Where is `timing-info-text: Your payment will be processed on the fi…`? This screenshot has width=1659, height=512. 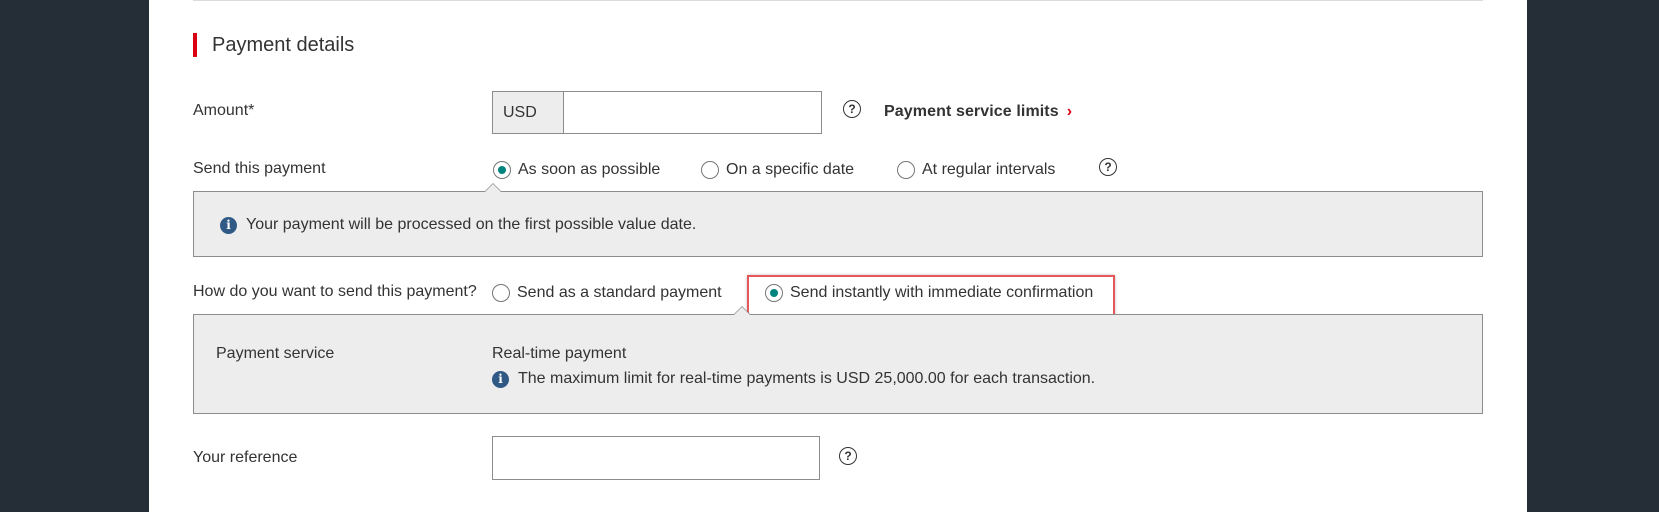 timing-info-text: Your payment will be processed on the fi… is located at coordinates (471, 224).